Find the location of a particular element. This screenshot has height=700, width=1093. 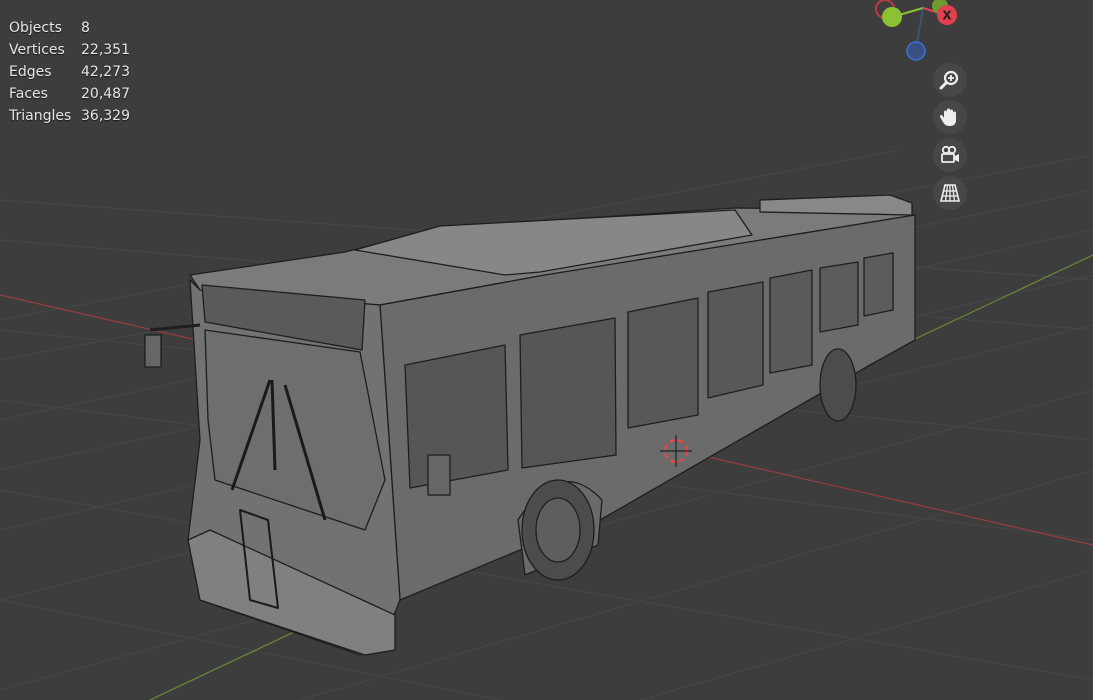

z-axis-negative-ball is located at coordinates (916, 51).